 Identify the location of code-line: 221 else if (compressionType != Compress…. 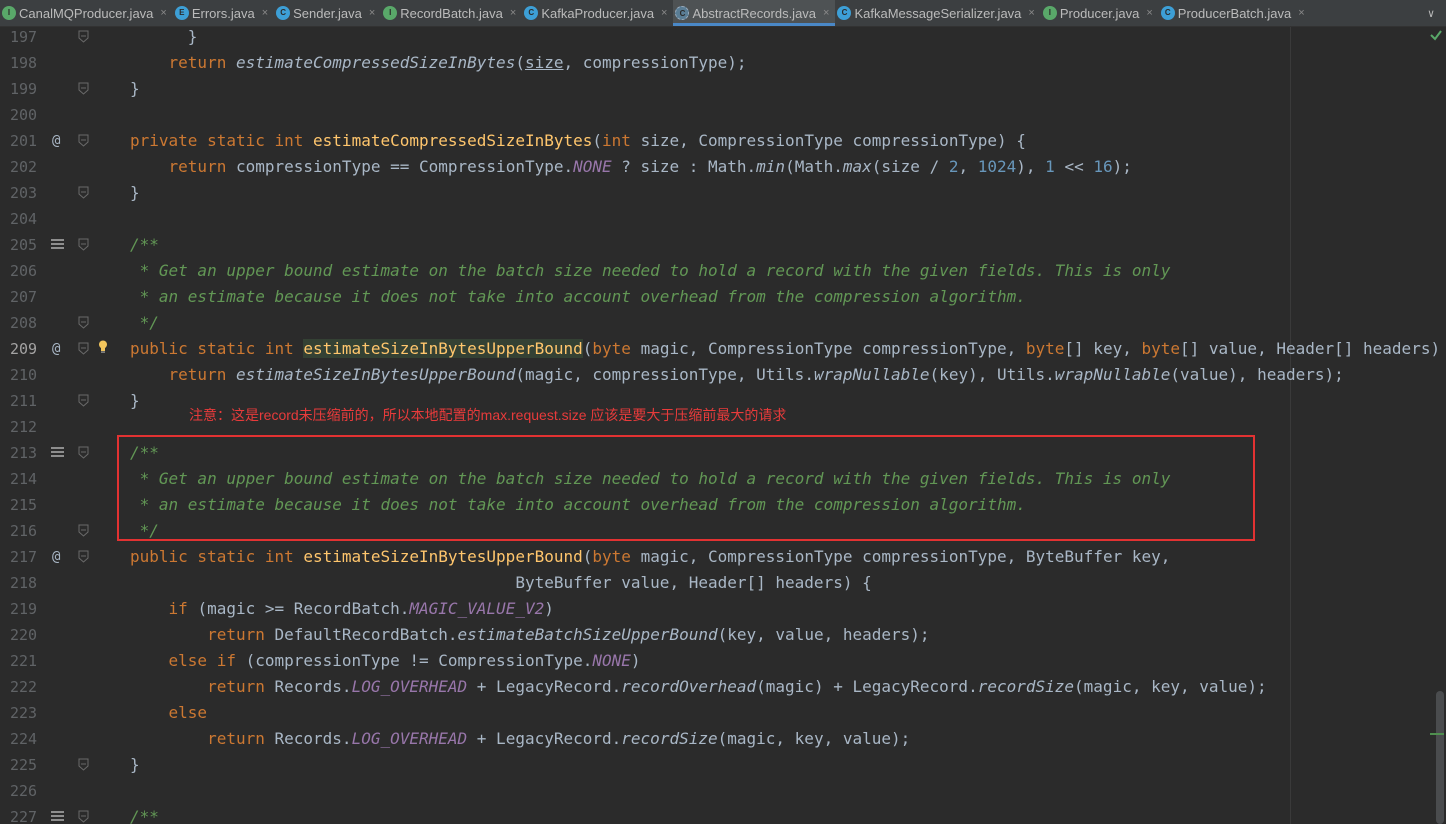
(723, 661).